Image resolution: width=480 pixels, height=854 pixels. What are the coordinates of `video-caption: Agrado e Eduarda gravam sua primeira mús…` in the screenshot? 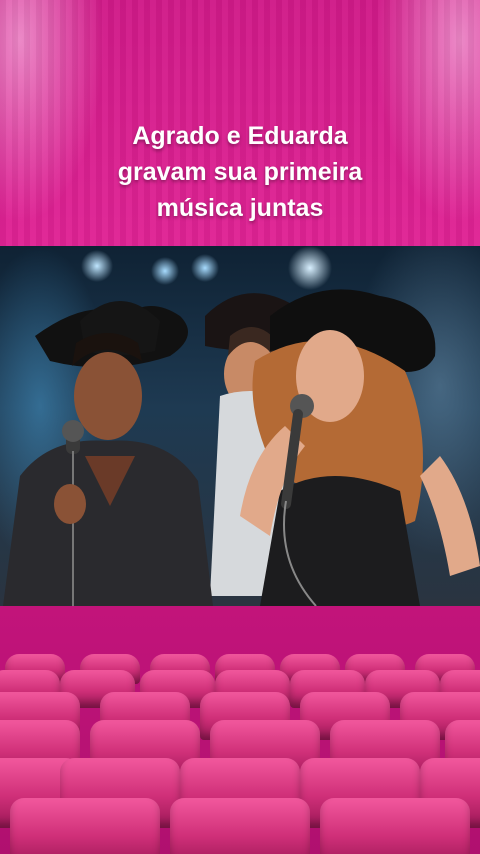 It's located at (240, 172).